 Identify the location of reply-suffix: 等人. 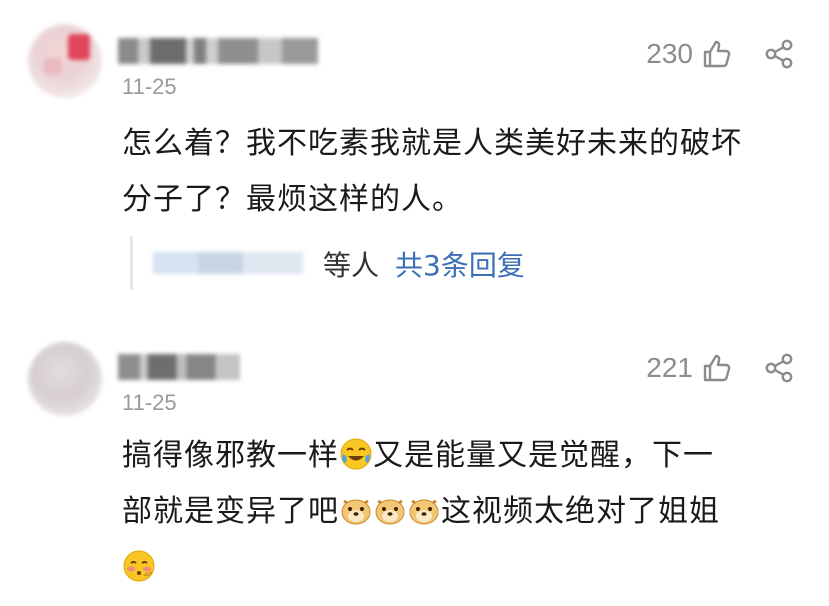
(351, 265).